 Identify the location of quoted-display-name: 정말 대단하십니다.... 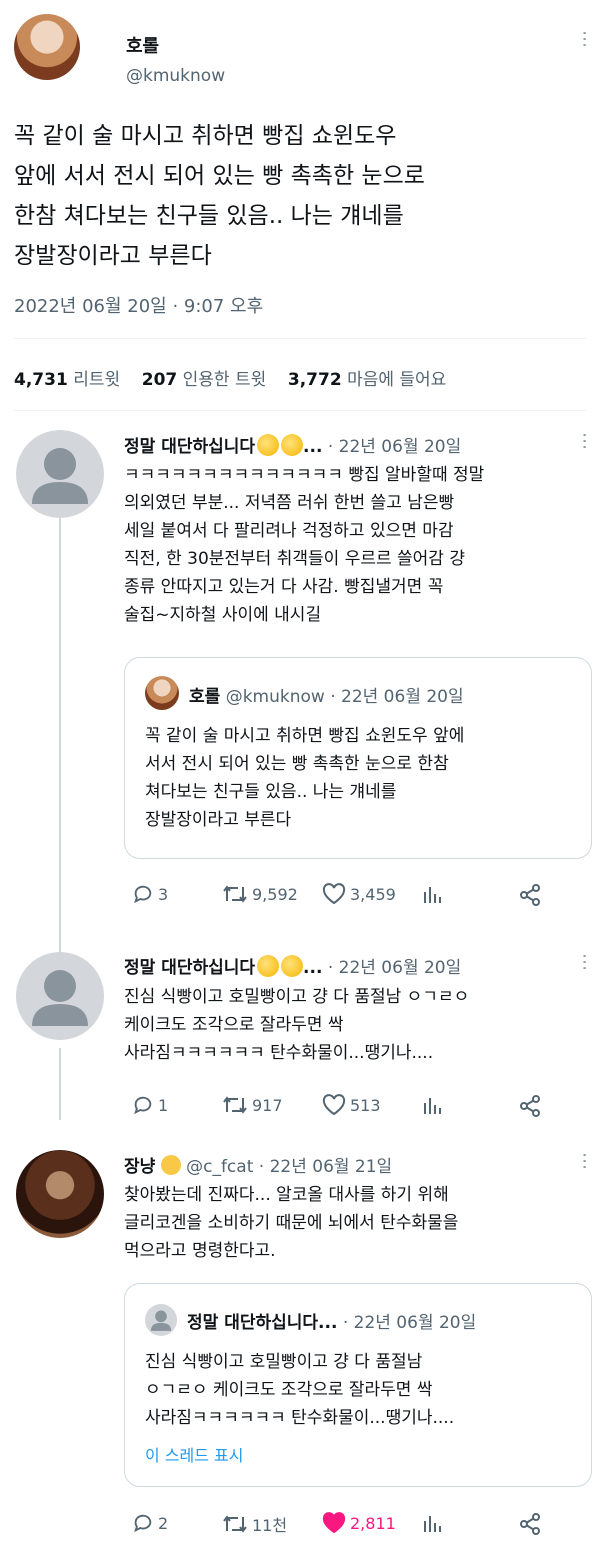
(262, 1323).